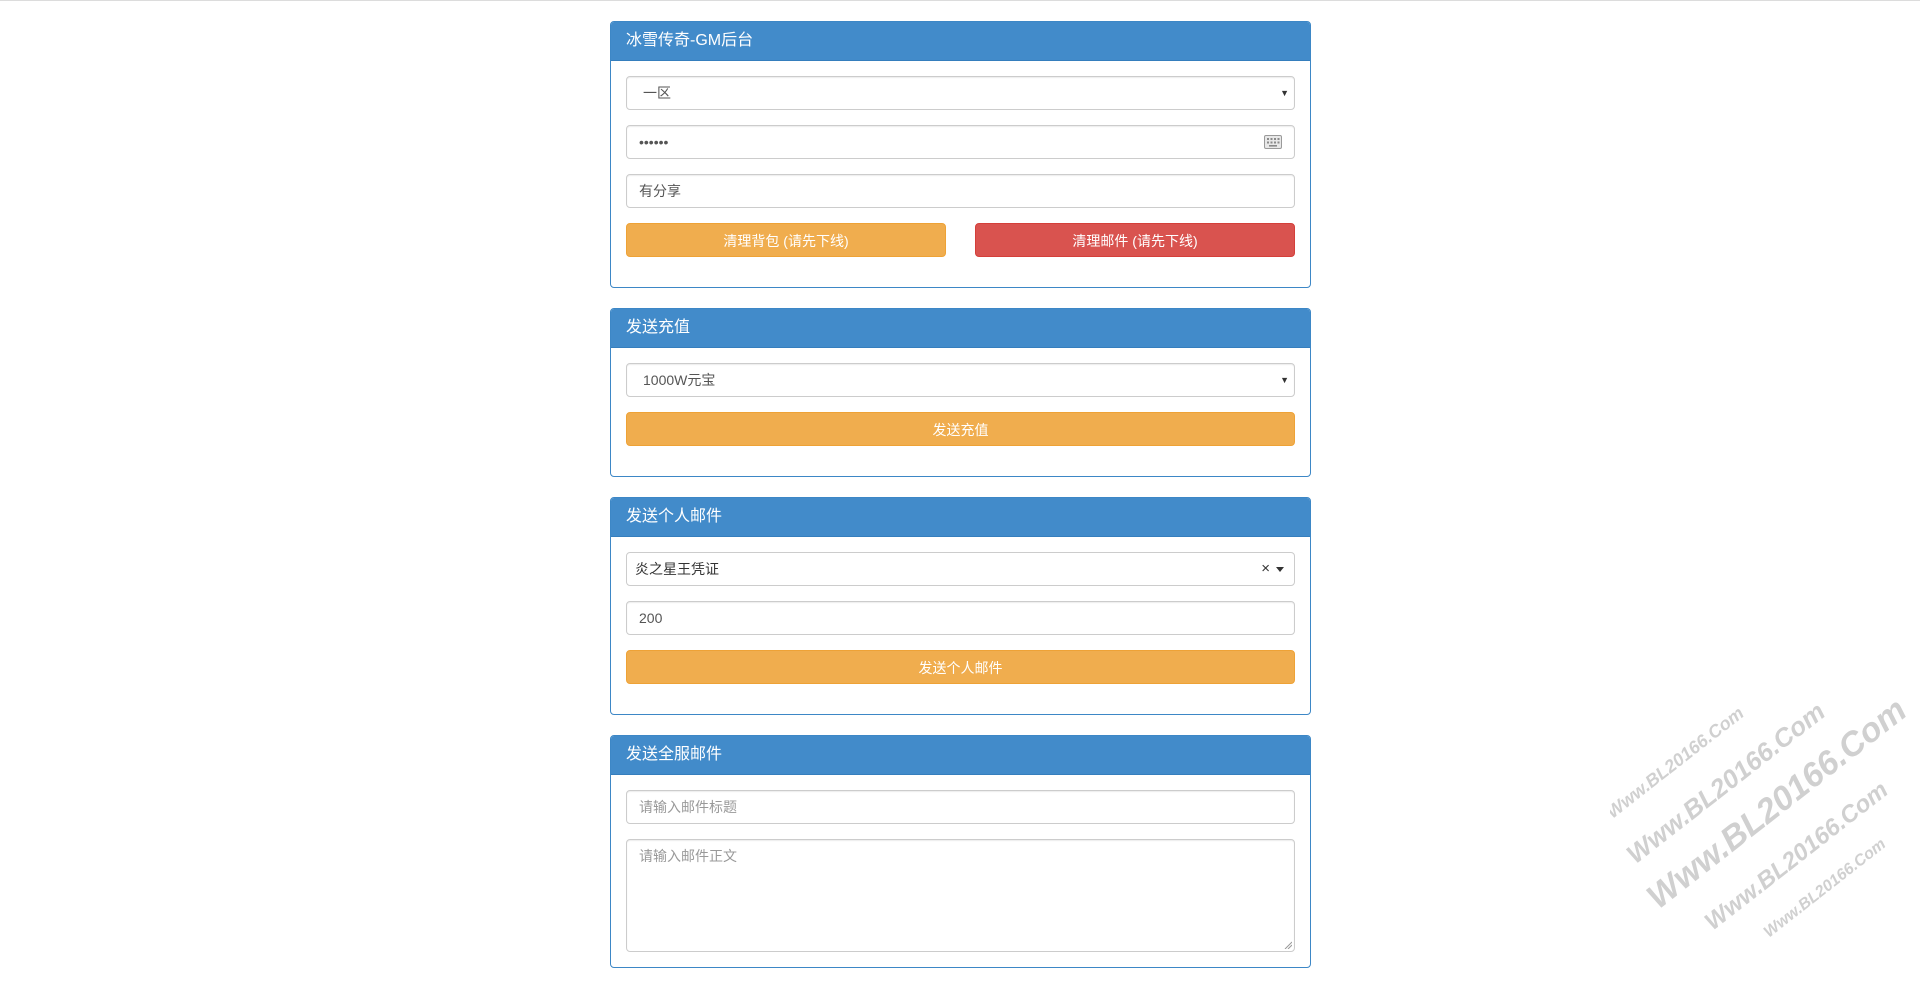  Describe the element at coordinates (960, 618) in the screenshot. I see `mail-quantity-field: 200` at that location.